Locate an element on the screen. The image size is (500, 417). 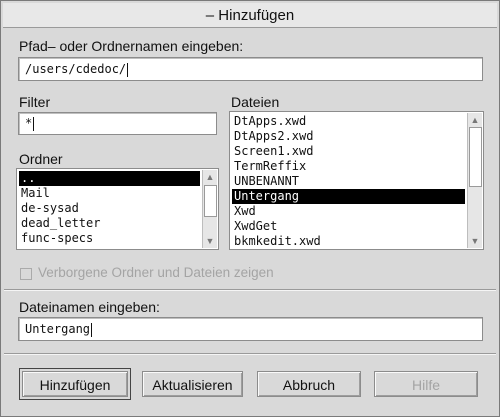
filename-input: Untergang is located at coordinates (250, 329).